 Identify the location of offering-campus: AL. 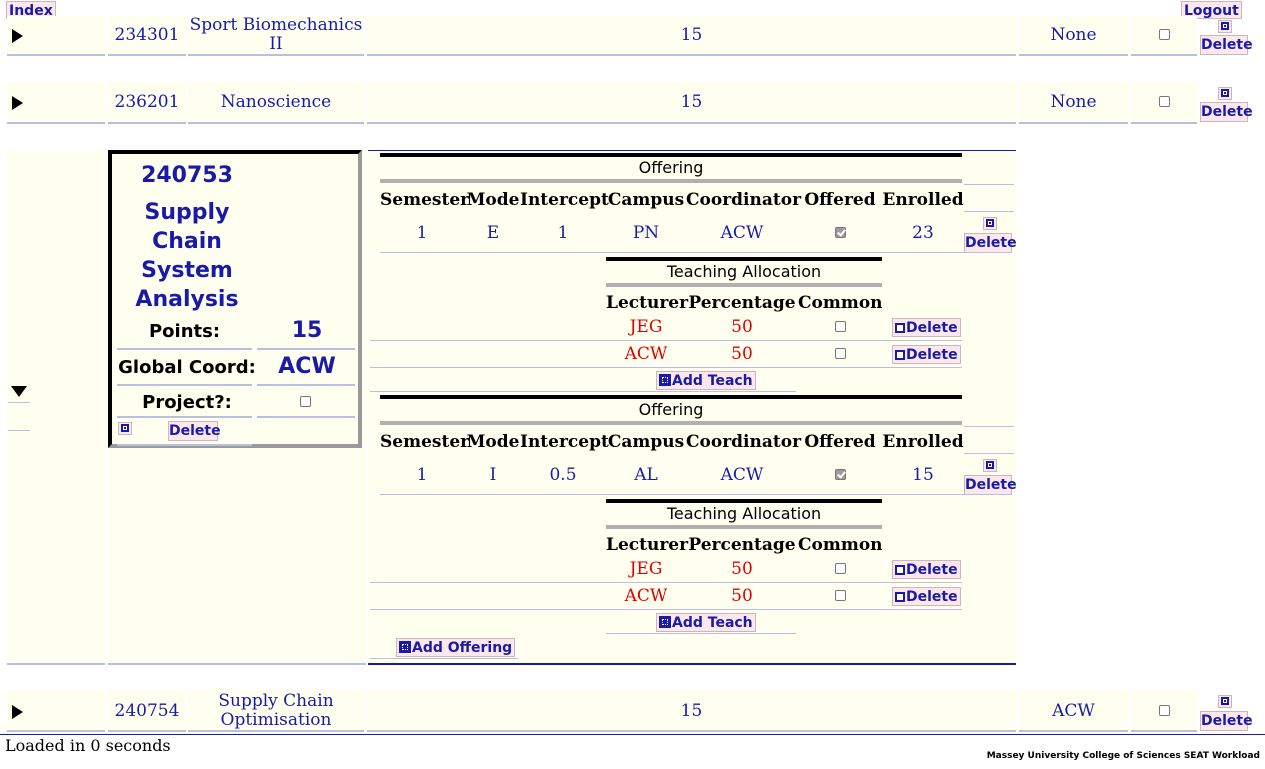
(646, 475).